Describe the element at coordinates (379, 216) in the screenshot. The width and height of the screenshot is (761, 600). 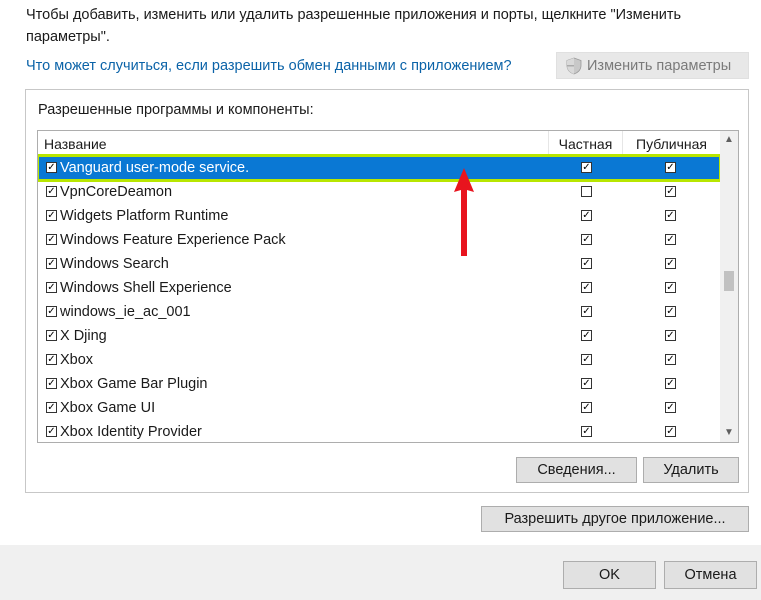
I see `list-item: ✓ Widgets Platform Runtime ✓ ✓` at that location.